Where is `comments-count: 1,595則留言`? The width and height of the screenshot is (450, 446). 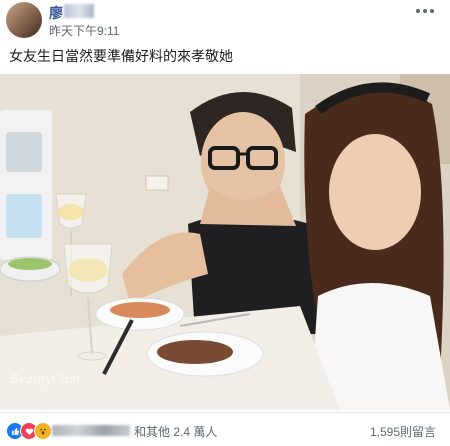
comments-count: 1,595則留言 is located at coordinates (403, 431).